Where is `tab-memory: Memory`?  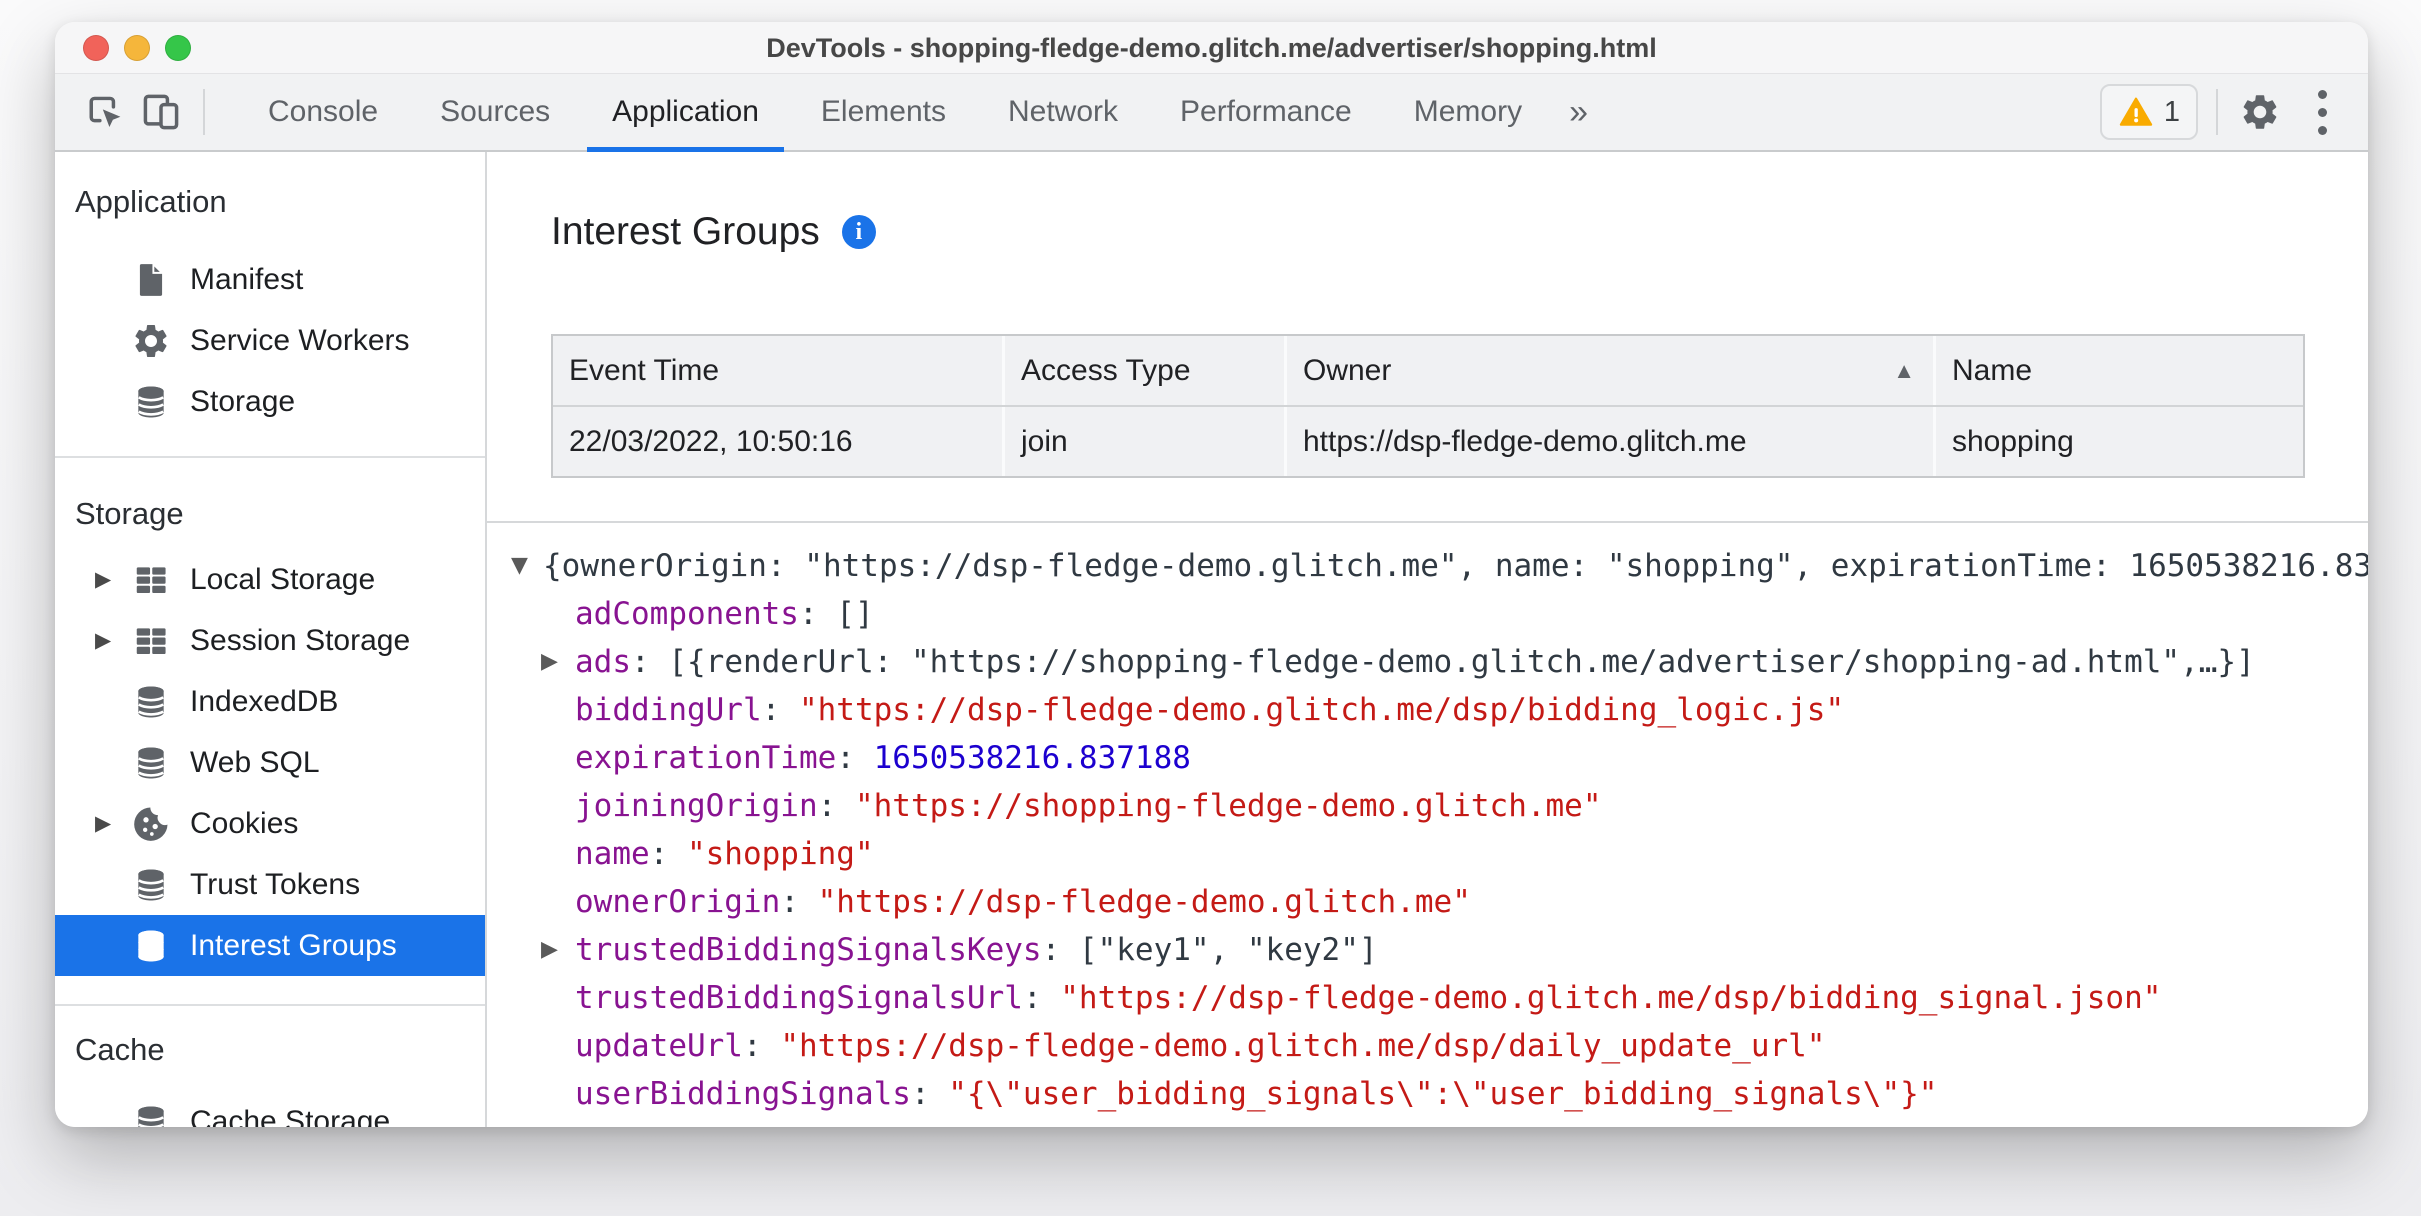
tab-memory: Memory is located at coordinates (1468, 112).